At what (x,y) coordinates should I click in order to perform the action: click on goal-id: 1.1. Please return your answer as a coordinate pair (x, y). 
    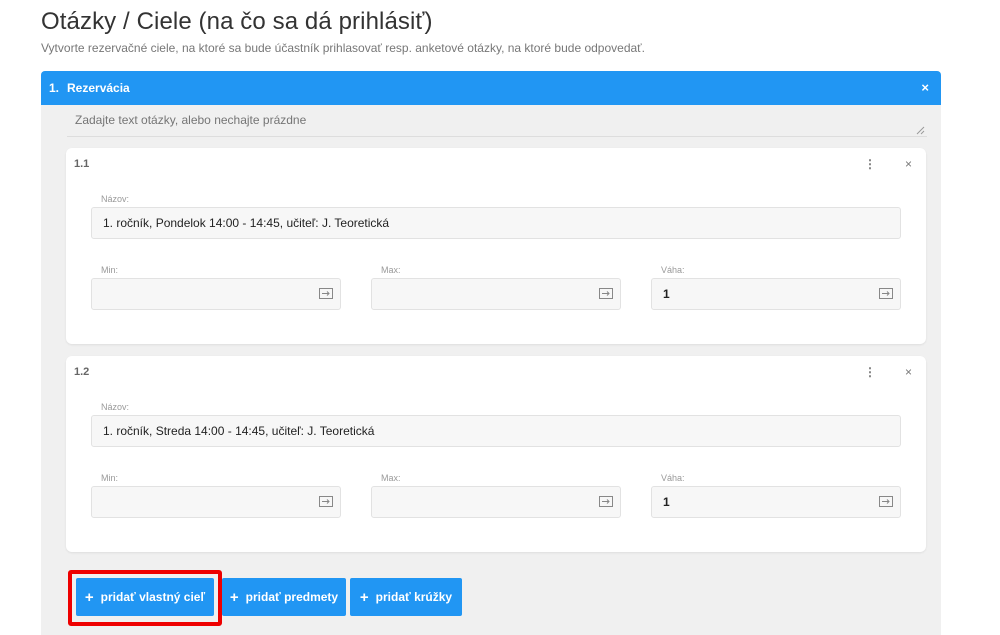
    Looking at the image, I should click on (82, 164).